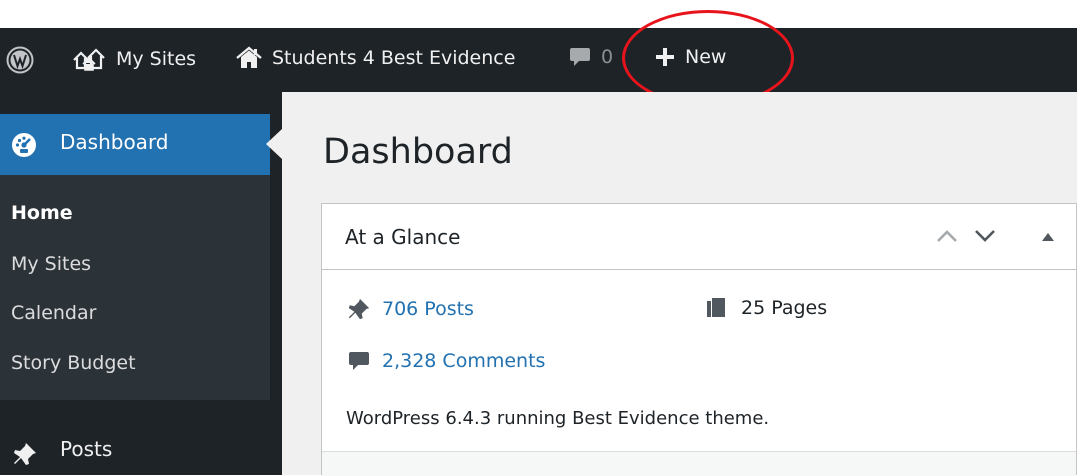  I want to click on site-name-menu: Students 4 Best Evidence, so click(375, 58).